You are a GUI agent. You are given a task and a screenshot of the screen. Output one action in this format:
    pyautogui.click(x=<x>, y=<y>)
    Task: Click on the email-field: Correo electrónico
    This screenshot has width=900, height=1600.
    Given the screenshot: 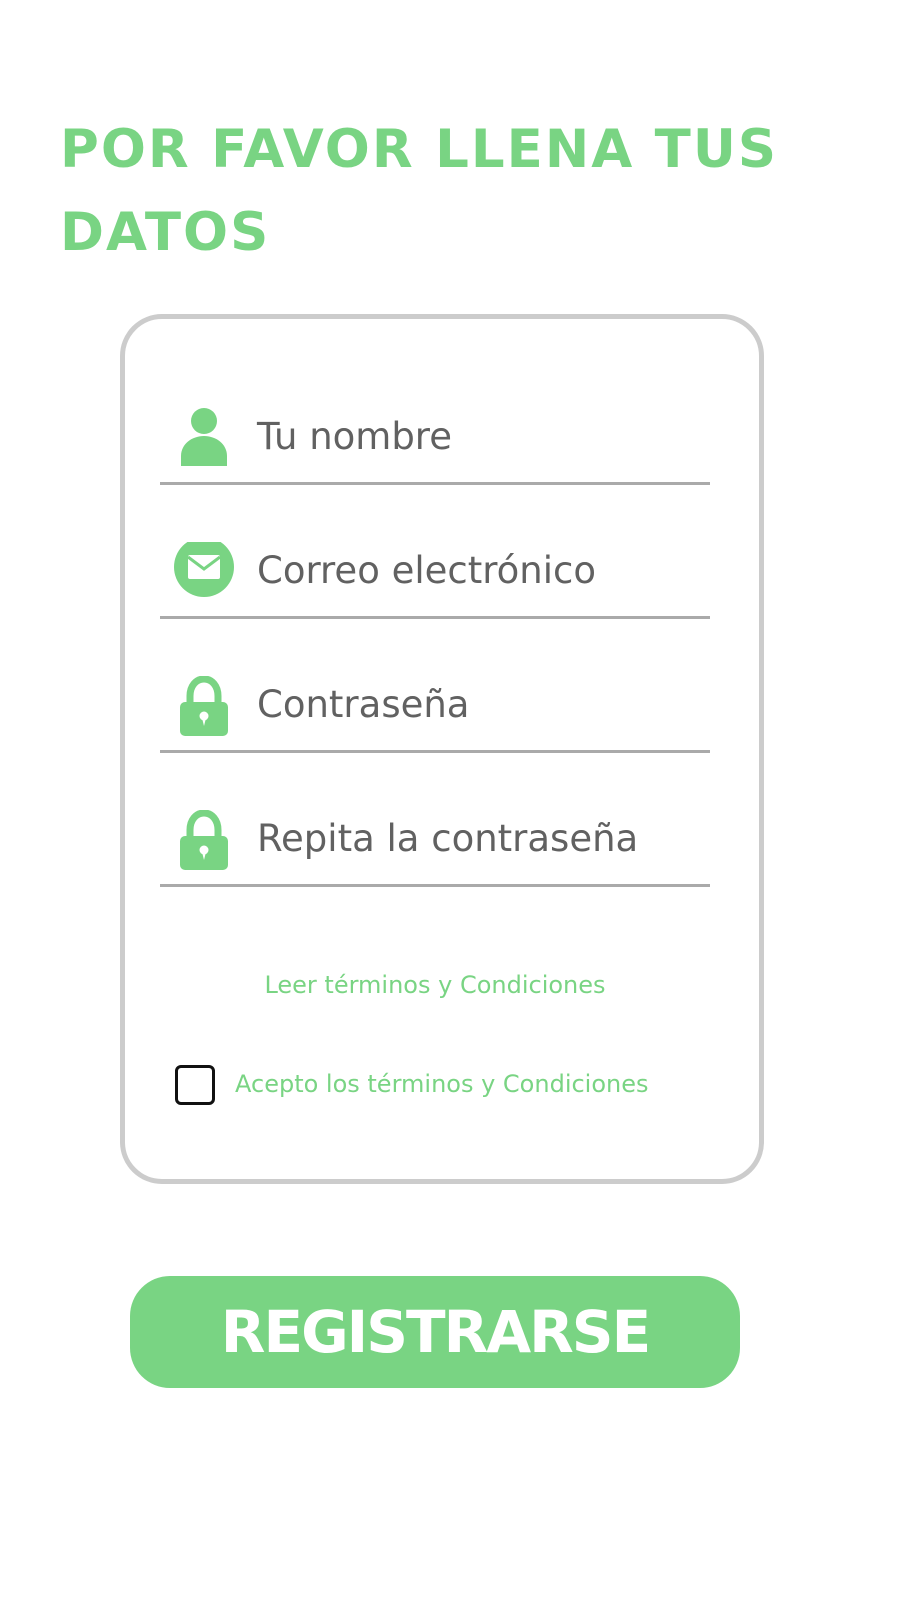 What is the action you would take?
    pyautogui.click(x=435, y=577)
    